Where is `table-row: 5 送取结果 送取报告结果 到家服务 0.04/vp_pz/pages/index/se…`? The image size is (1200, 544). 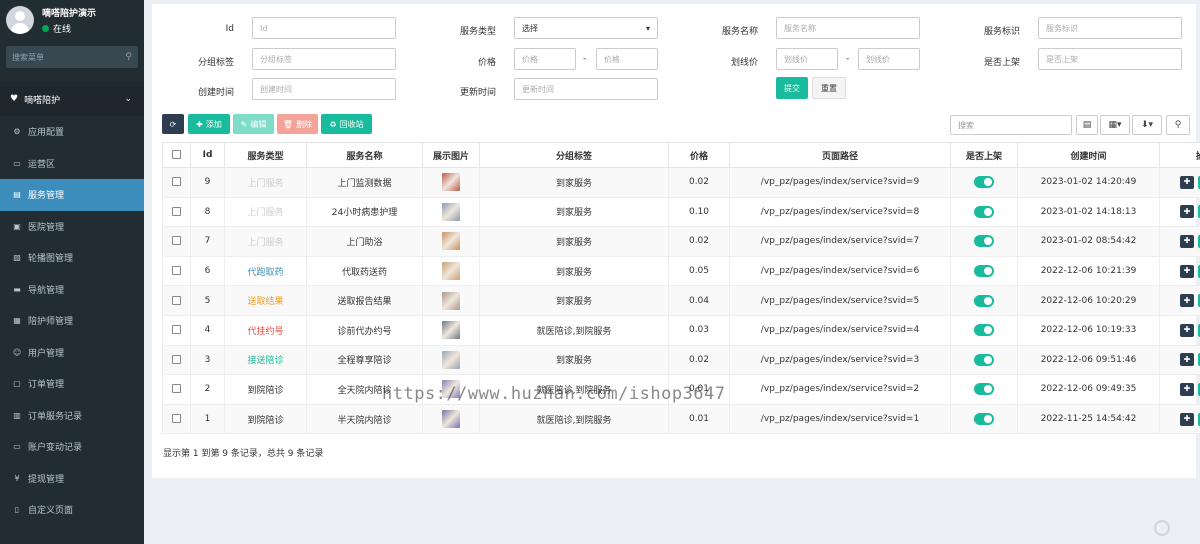
table-row: 5 送取结果 送取报告结果 到家服务 0.04/vp_pz/pages/index/se… is located at coordinates (681, 300).